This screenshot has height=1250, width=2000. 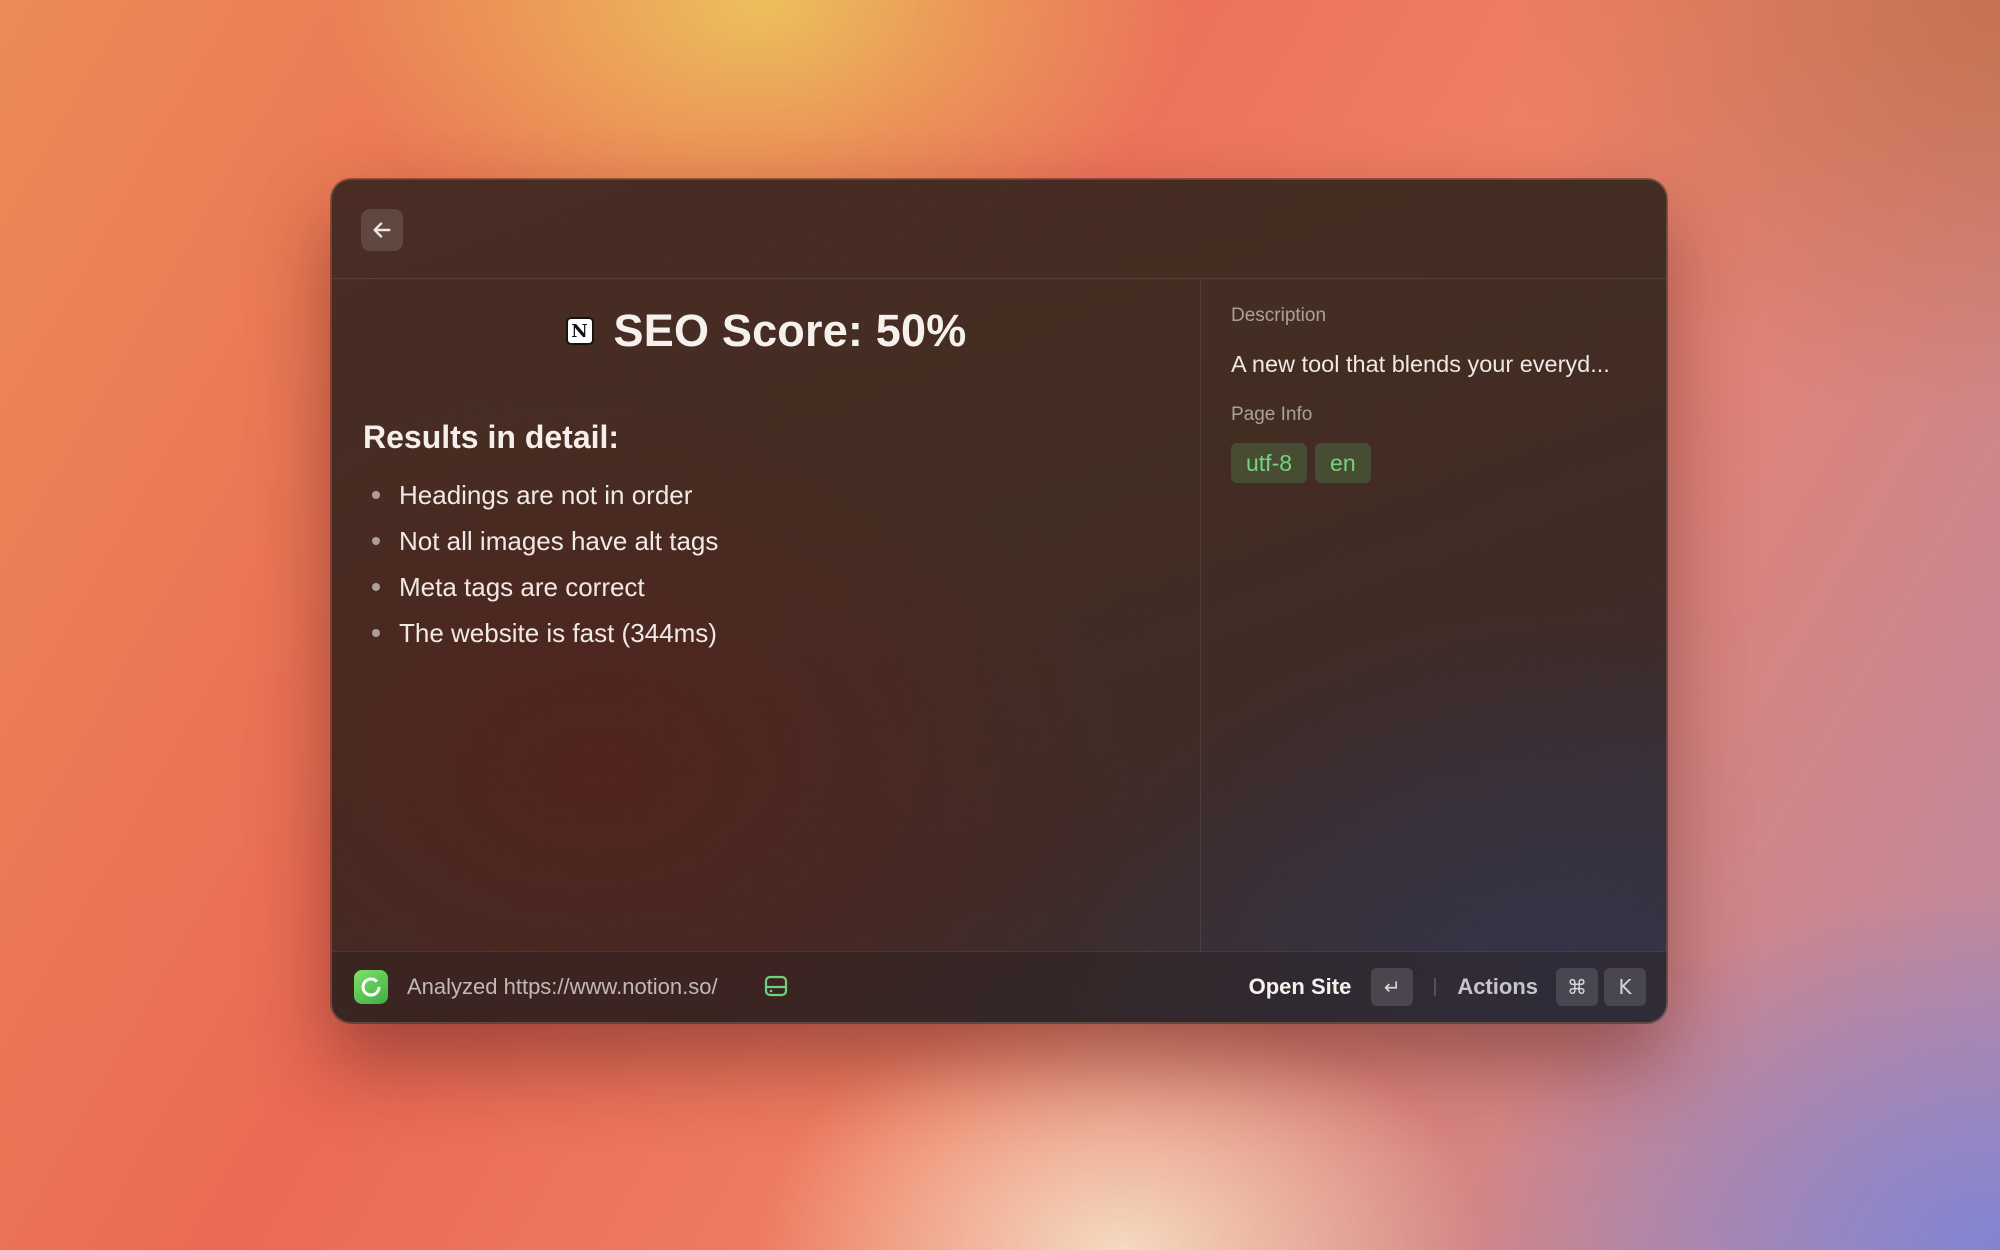 I want to click on k-key: K, so click(x=1625, y=987).